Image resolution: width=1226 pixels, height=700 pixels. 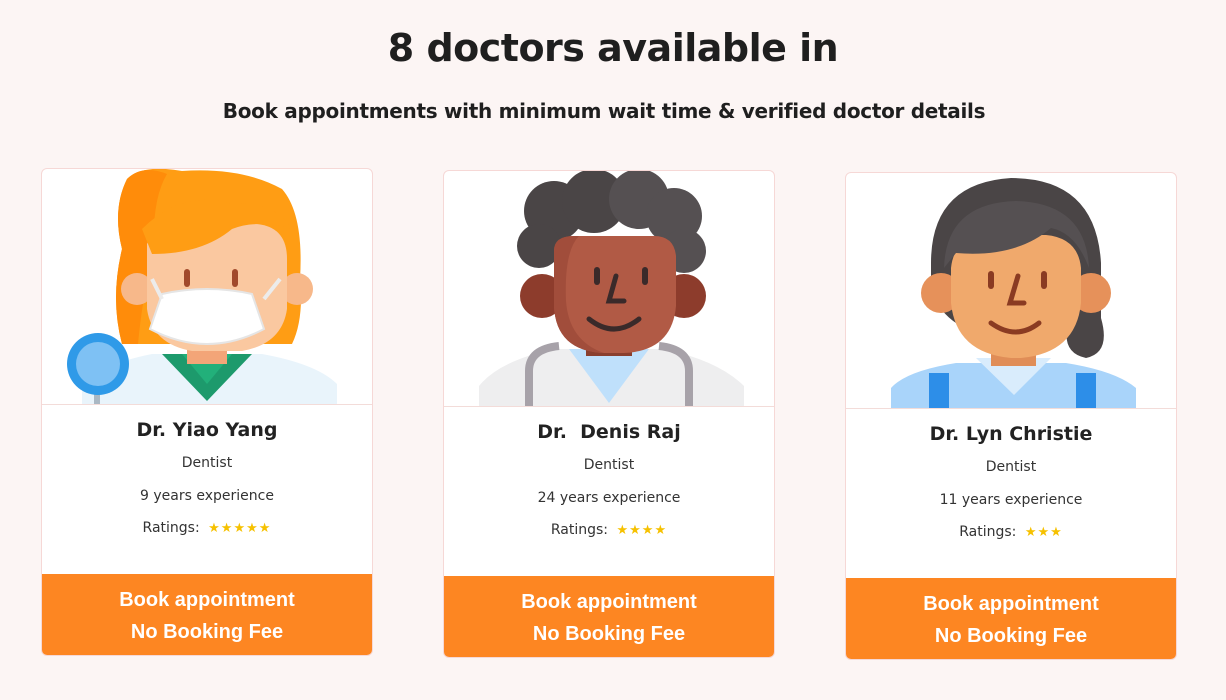 What do you see at coordinates (207, 430) in the screenshot?
I see `doctor-name: Dr. Yiao Yang` at bounding box center [207, 430].